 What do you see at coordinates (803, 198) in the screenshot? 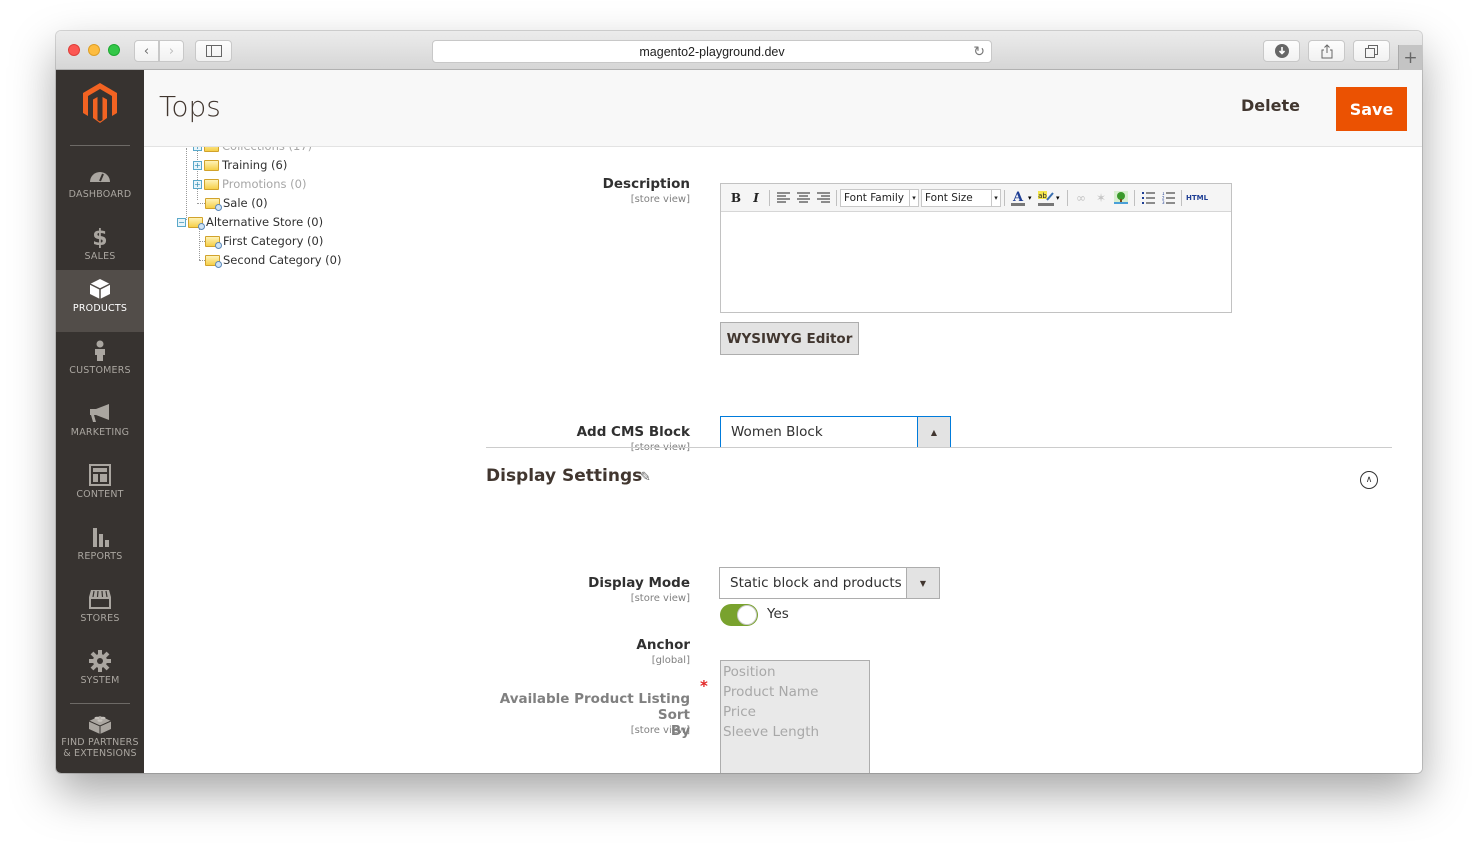
I see `align-center-button` at bounding box center [803, 198].